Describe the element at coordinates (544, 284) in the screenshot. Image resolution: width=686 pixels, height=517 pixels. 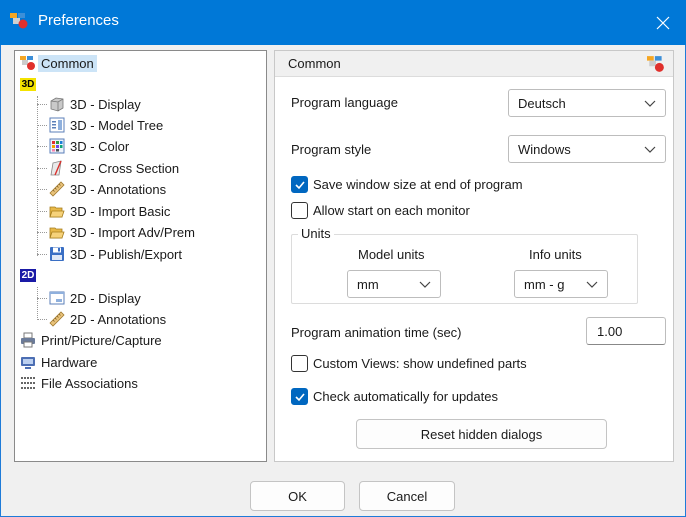
I see `info-units-value: mm - g` at that location.